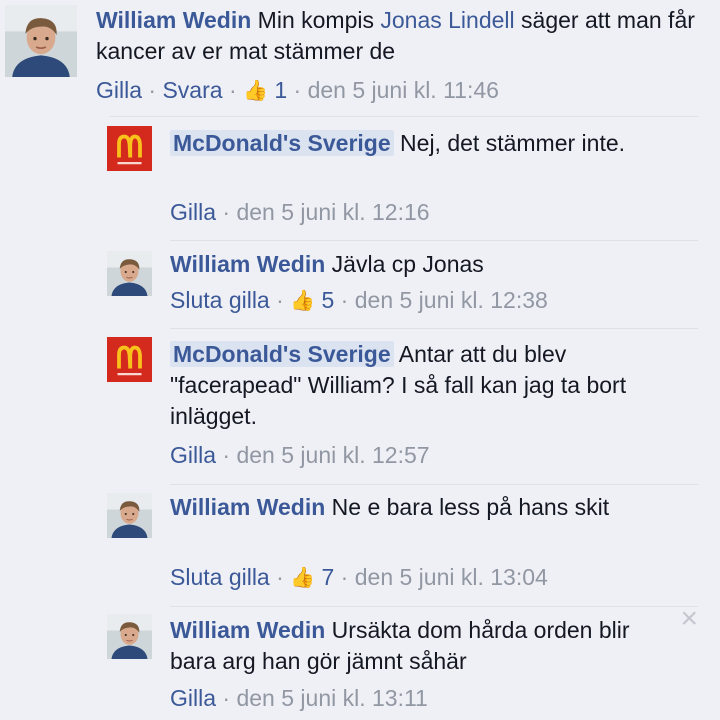 This screenshot has width=720, height=720. What do you see at coordinates (451, 577) in the screenshot?
I see `timestamp: den 5 juni kl. 13:04` at bounding box center [451, 577].